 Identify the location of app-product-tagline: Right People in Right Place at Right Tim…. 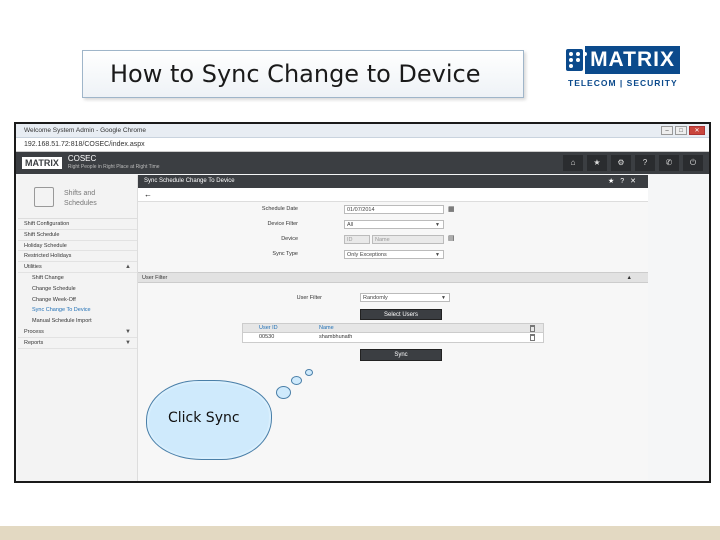
(113, 167).